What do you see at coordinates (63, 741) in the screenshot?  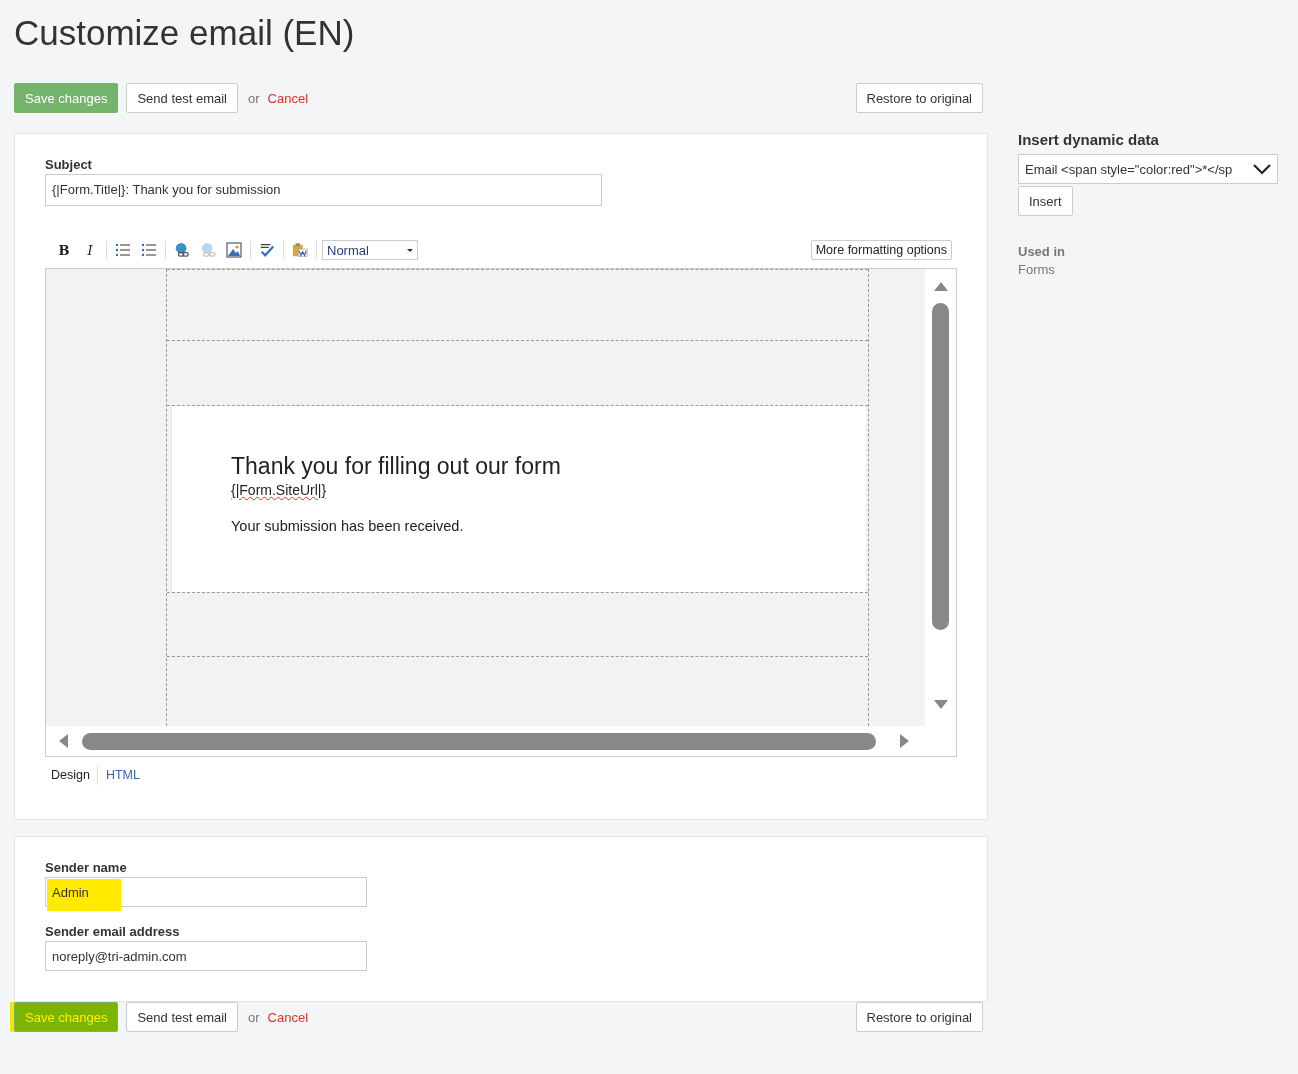 I see `scroll-left-icon` at bounding box center [63, 741].